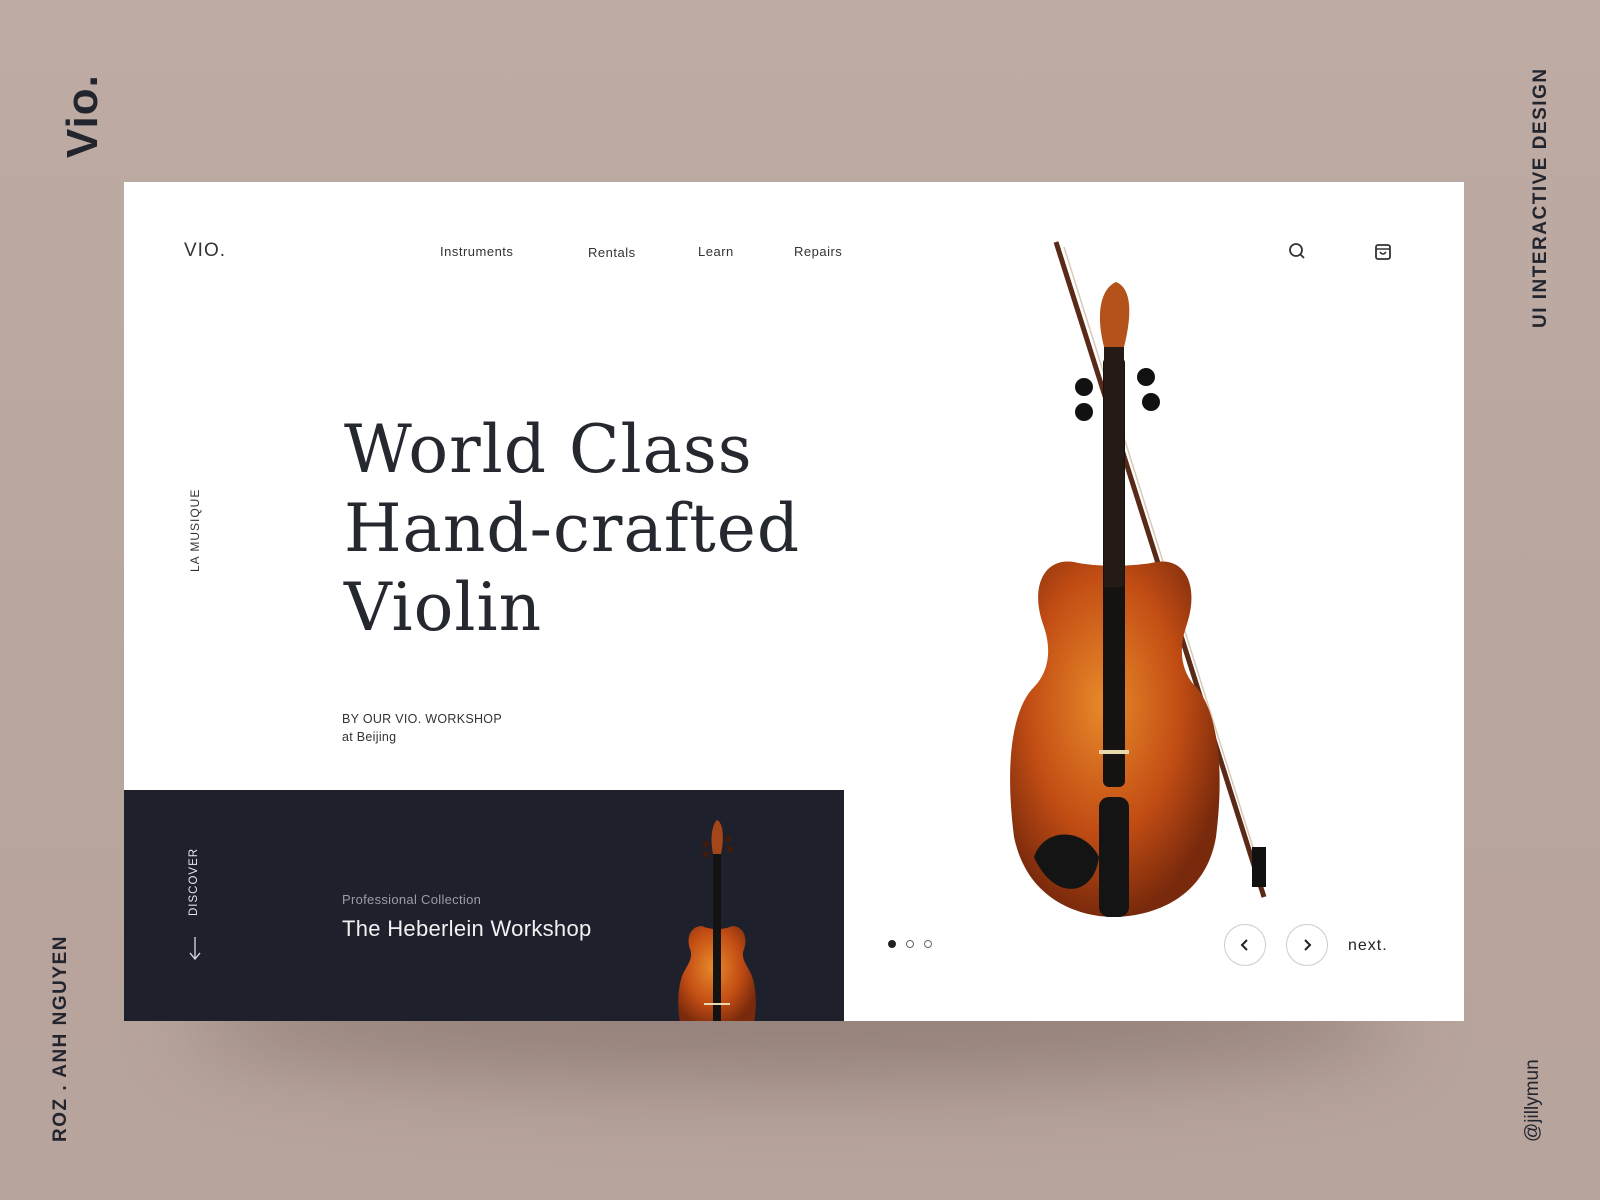  I want to click on hero-title-line: Hand-crafted, so click(572, 528).